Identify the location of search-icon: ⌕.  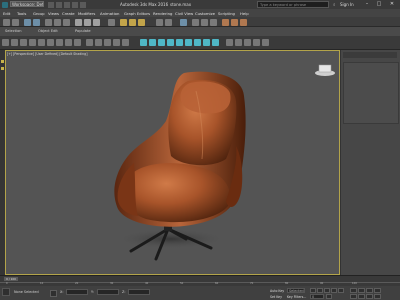
(334, 5).